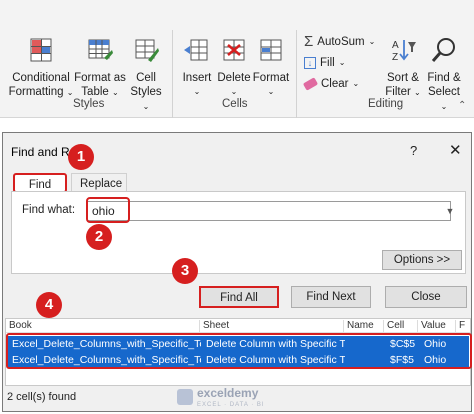 This screenshot has width=474, height=414. I want to click on insert-cells-icon, so click(196, 50).